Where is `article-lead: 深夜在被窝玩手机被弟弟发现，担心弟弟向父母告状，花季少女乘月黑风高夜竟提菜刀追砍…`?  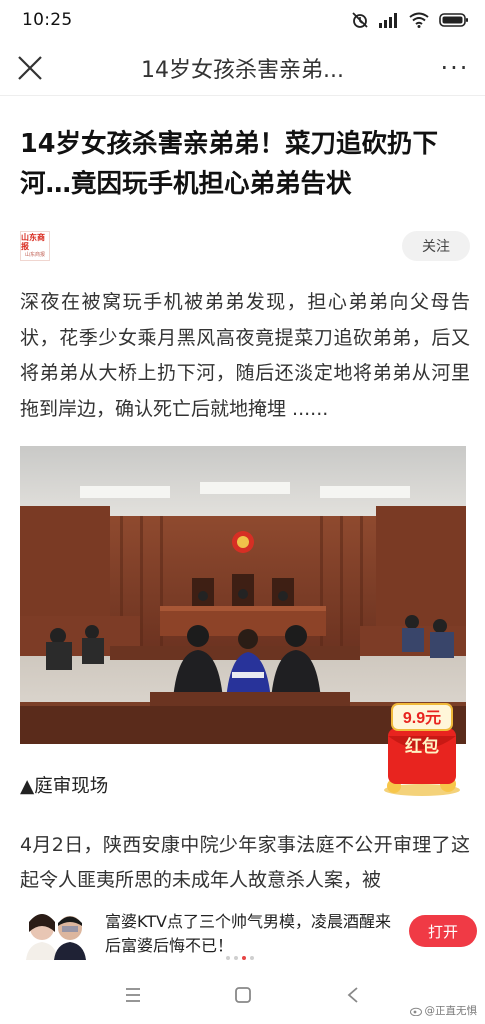 article-lead: 深夜在被窝玩手机被弟弟发现，担心弟弟向父母告状，花季少女乘月黑风高夜竟提菜刀追砍… is located at coordinates (245, 355).